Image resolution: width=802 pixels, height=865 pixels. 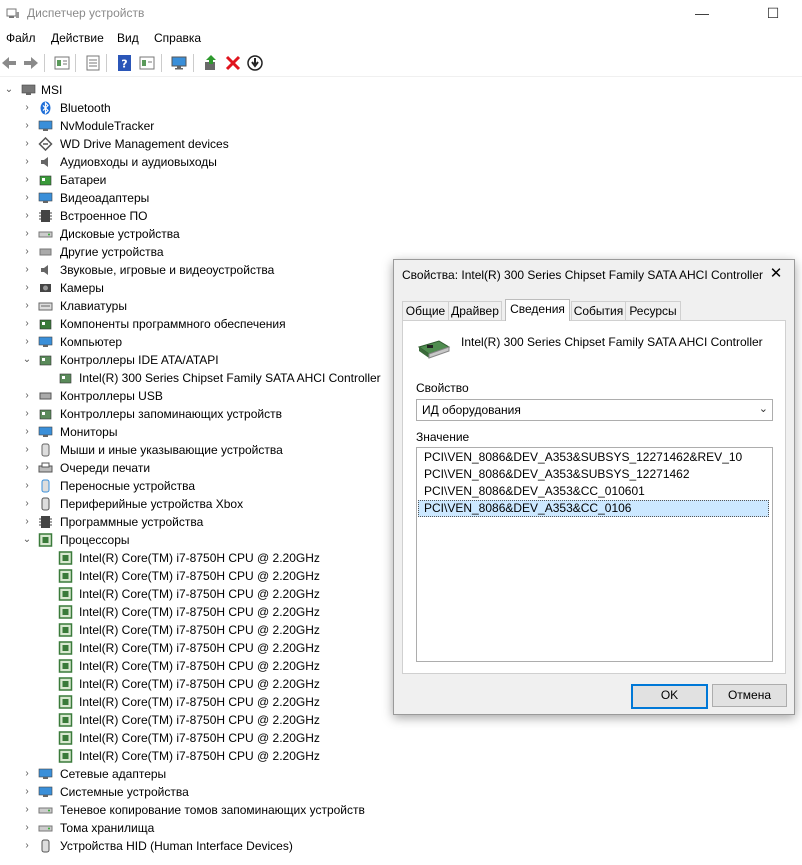 I want to click on tree-category: › Компоненты программного обеспечения, so click(x=200, y=324).